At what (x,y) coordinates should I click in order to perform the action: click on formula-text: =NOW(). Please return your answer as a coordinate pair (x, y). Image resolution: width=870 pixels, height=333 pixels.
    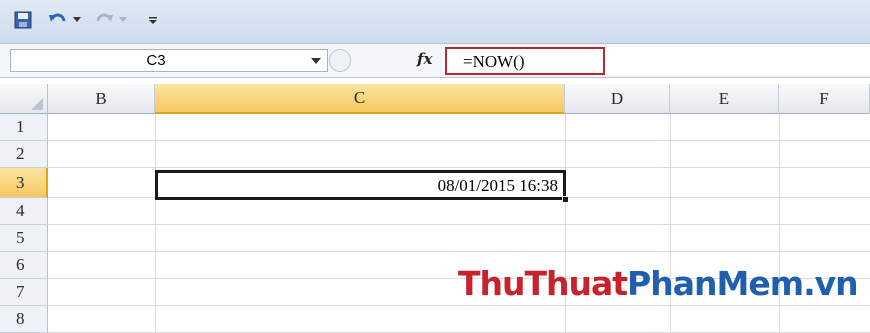
    Looking at the image, I should click on (494, 61).